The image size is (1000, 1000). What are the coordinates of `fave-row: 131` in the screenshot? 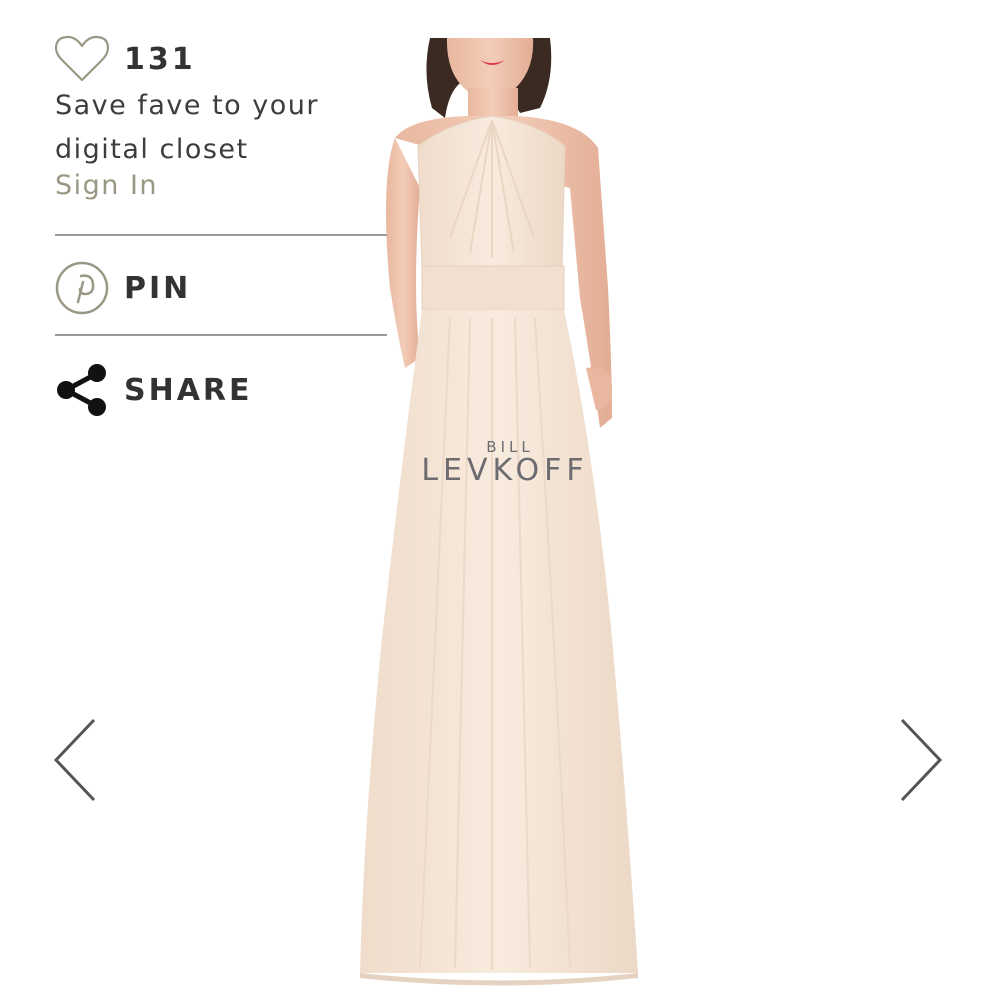 It's located at (125, 59).